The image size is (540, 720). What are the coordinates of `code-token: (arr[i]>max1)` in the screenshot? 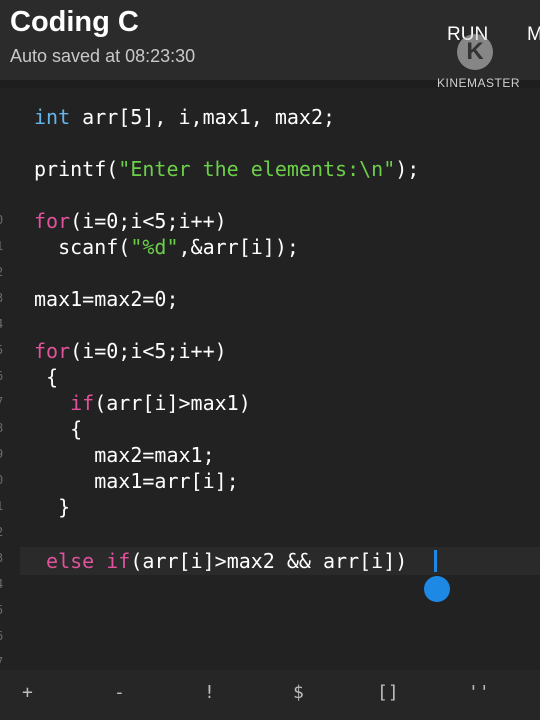 It's located at (172, 403).